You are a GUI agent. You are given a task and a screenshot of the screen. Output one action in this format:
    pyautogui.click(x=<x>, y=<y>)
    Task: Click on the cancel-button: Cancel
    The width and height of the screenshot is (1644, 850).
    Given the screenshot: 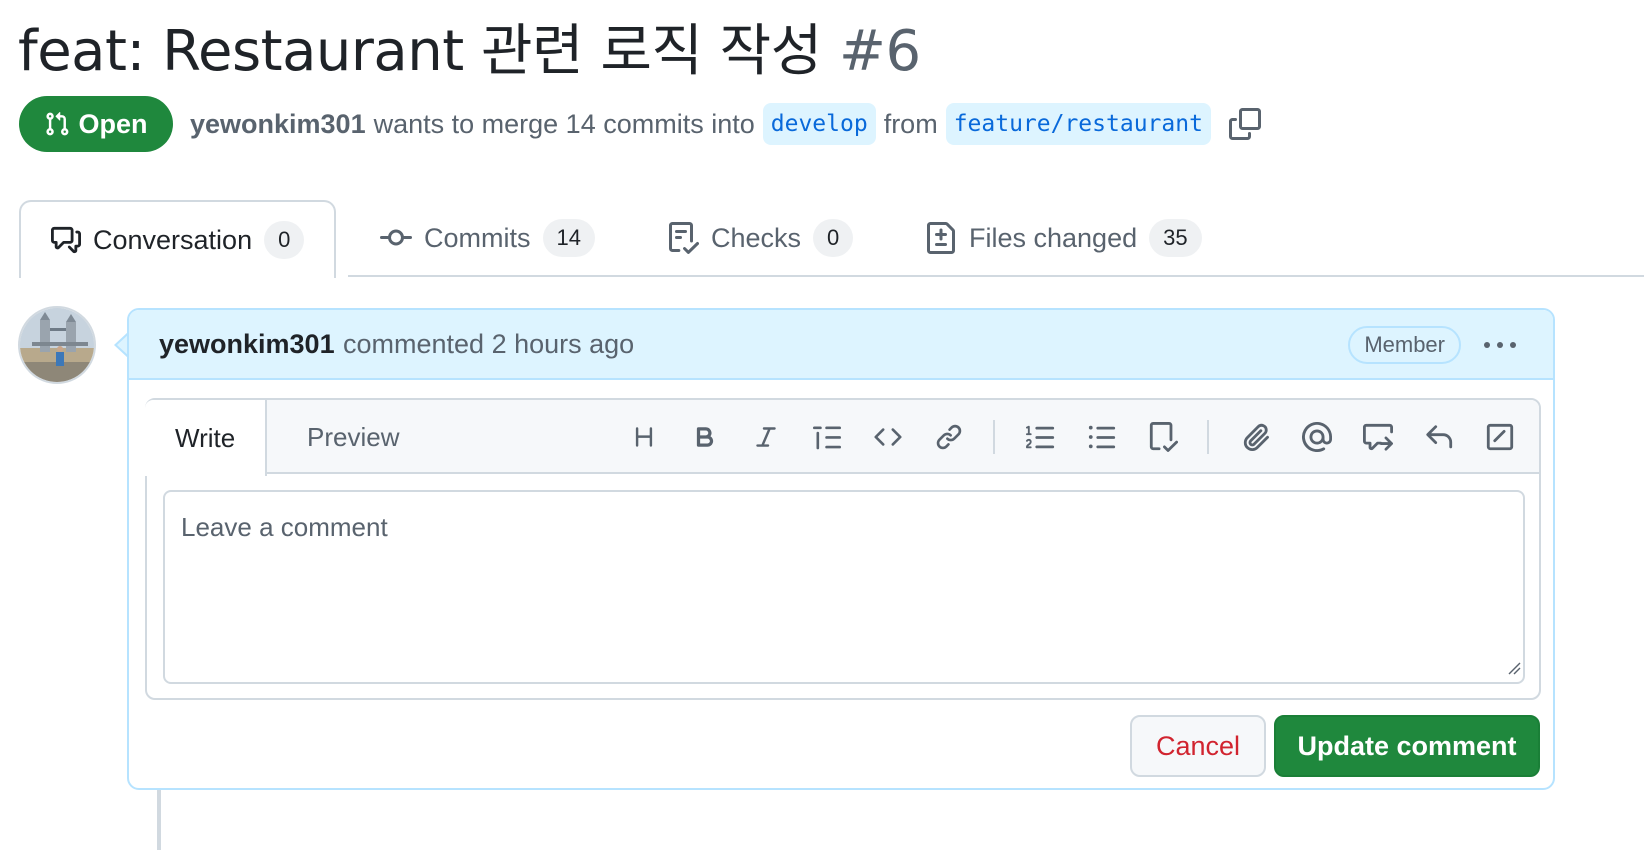 What is the action you would take?
    pyautogui.click(x=1198, y=746)
    